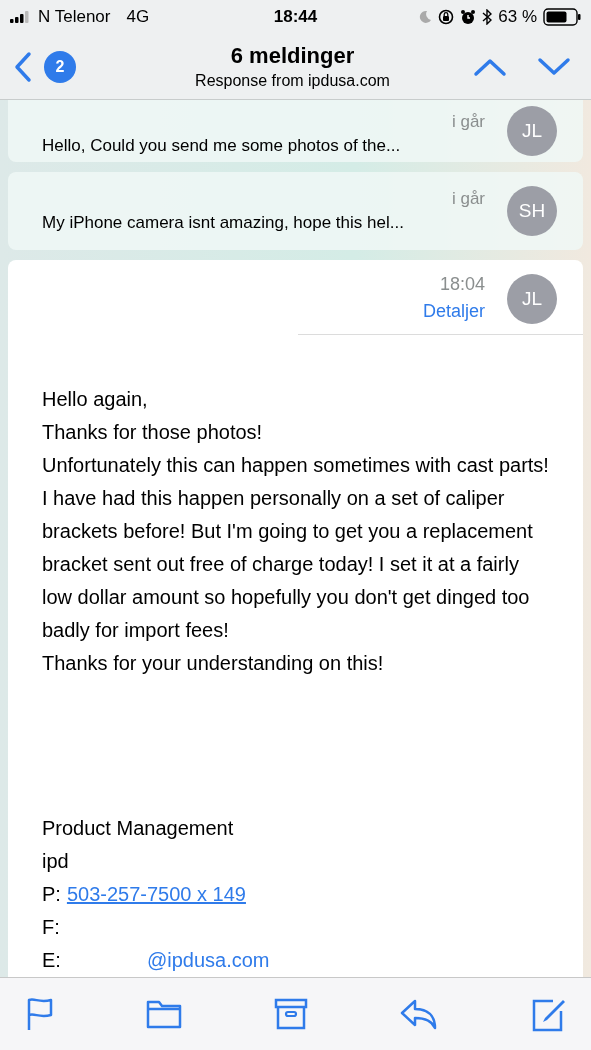  Describe the element at coordinates (490, 66) in the screenshot. I see `up-chevron-icon` at that location.